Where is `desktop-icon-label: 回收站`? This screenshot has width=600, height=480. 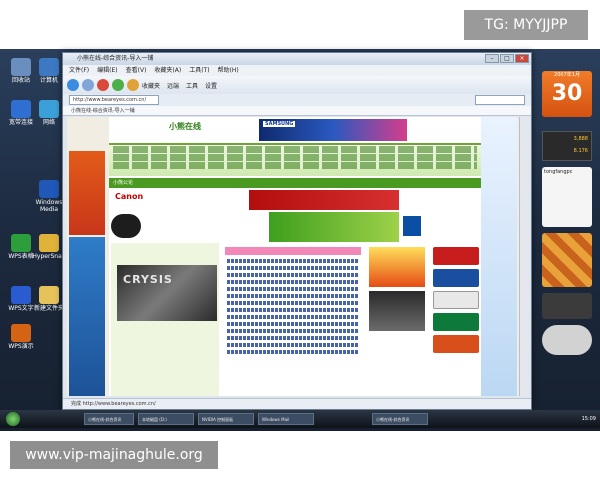 desktop-icon-label: 回收站 is located at coordinates (20, 80).